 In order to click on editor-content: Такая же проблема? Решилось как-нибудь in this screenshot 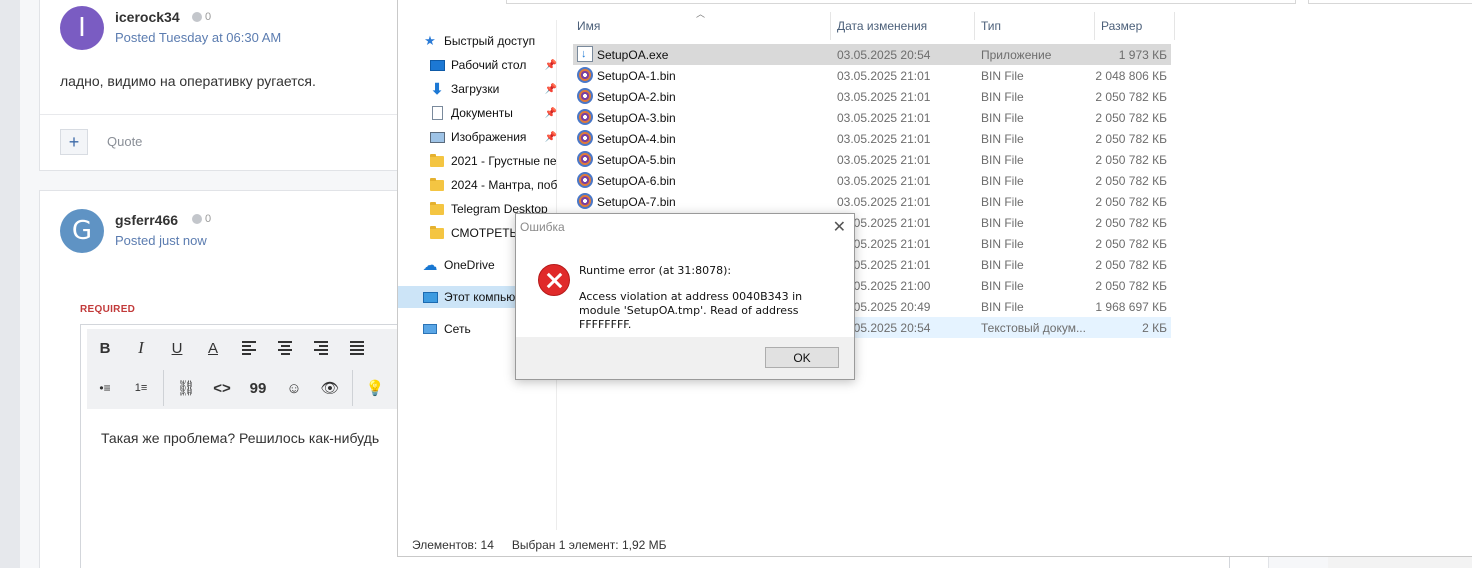, I will do `click(240, 438)`.